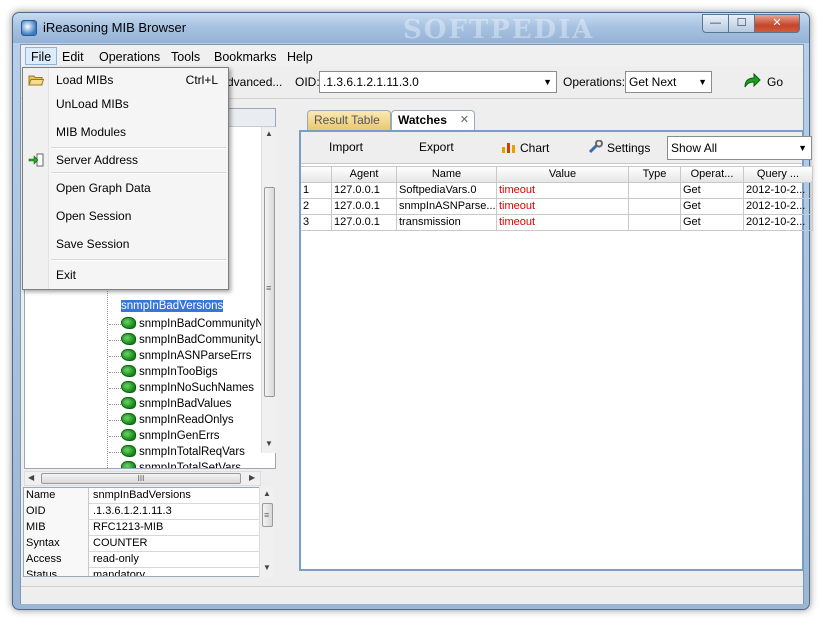  I want to click on menu-item-save-session: Save Session, so click(125, 244).